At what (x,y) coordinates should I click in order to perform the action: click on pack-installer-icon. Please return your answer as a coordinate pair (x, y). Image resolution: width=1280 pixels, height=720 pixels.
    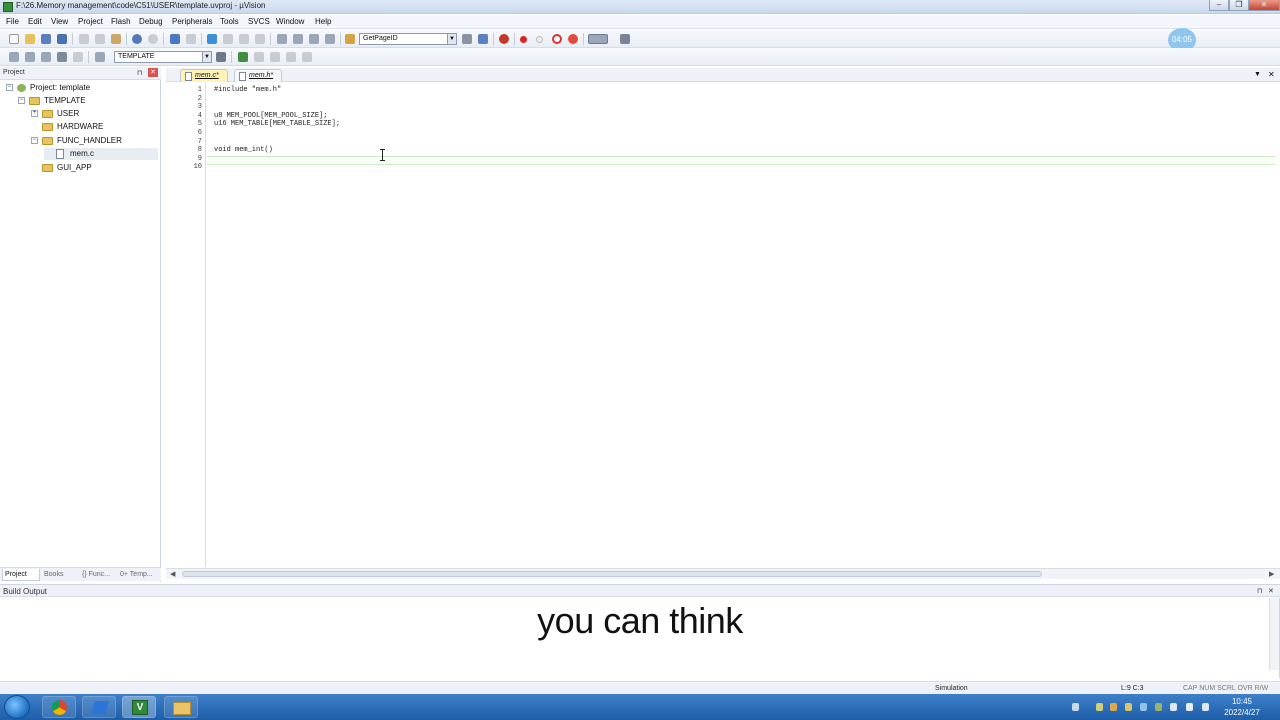
    Looking at the image, I should click on (291, 57).